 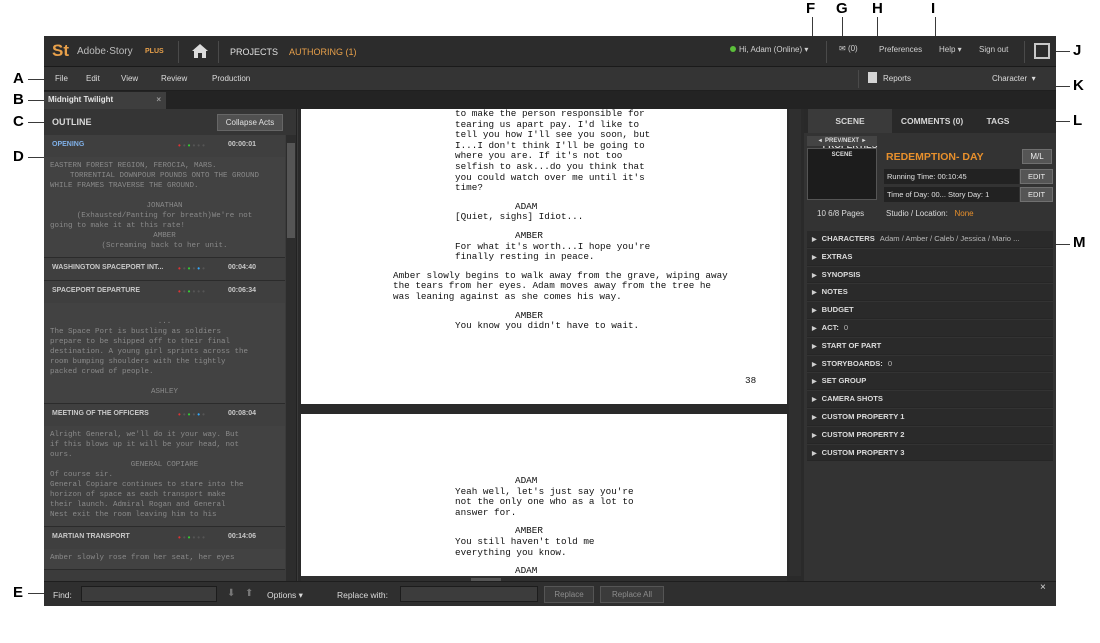 I want to click on reports-button: Reports, so click(x=889, y=77).